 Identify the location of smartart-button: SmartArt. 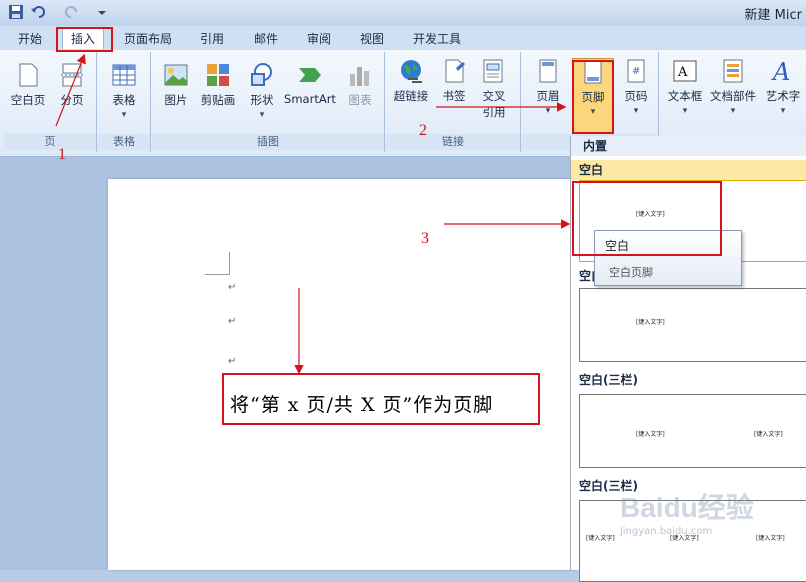
(310, 84).